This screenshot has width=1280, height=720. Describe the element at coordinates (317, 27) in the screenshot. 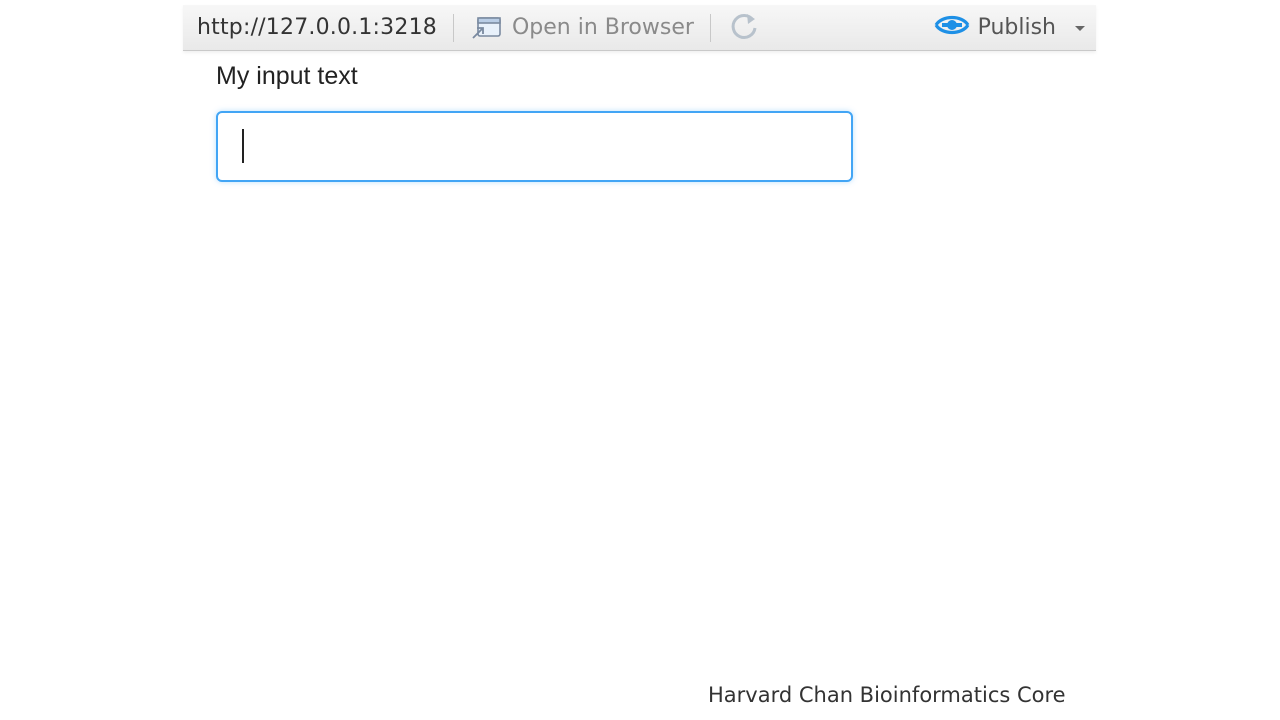

I see `url-display: http://127.0.0.1:3218` at that location.